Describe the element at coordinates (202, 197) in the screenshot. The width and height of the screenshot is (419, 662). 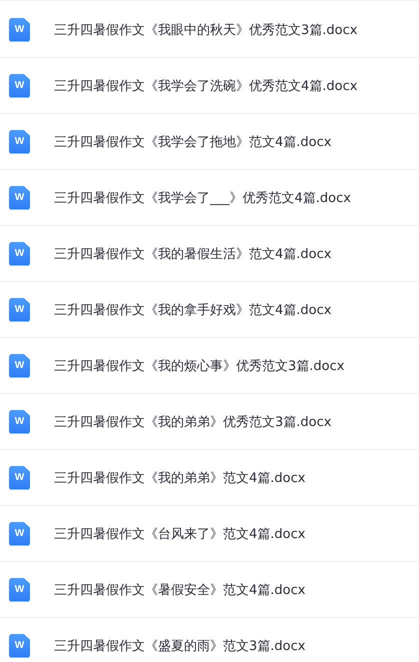
I see `file-name: 三升四暑假作文《我学会了___》优秀范文4篇.docx` at that location.